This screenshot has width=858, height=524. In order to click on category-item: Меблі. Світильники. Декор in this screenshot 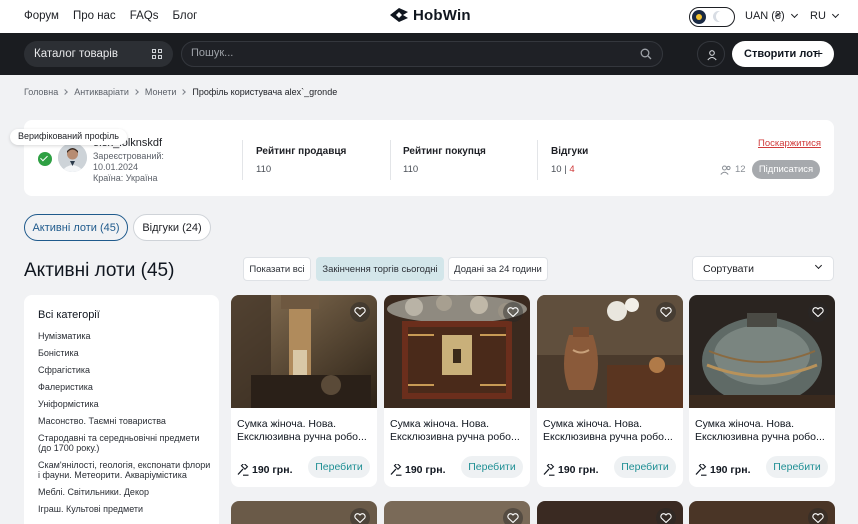, I will do `click(125, 492)`.